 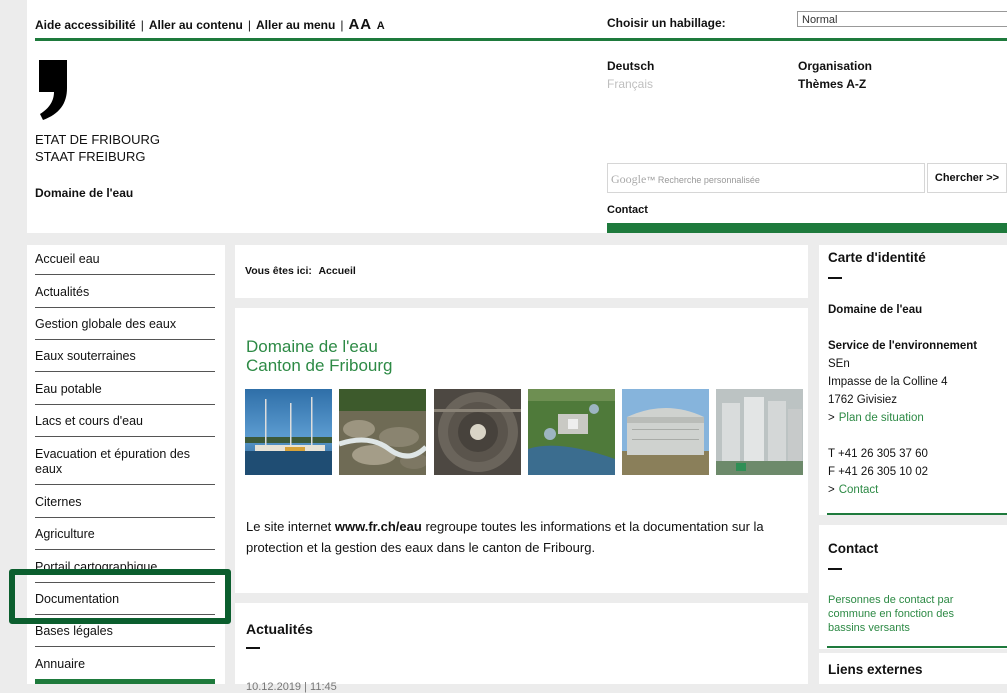 What do you see at coordinates (125, 681) in the screenshot?
I see `sidebar-green-bar` at bounding box center [125, 681].